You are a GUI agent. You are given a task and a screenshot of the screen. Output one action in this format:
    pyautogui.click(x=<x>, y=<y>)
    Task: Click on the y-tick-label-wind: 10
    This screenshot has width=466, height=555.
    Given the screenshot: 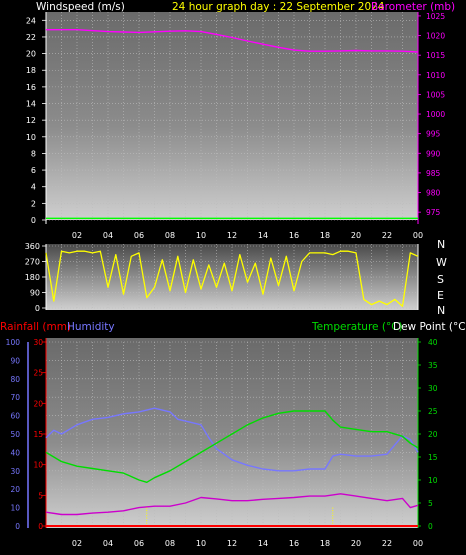 What is the action you would take?
    pyautogui.click(x=31, y=137)
    